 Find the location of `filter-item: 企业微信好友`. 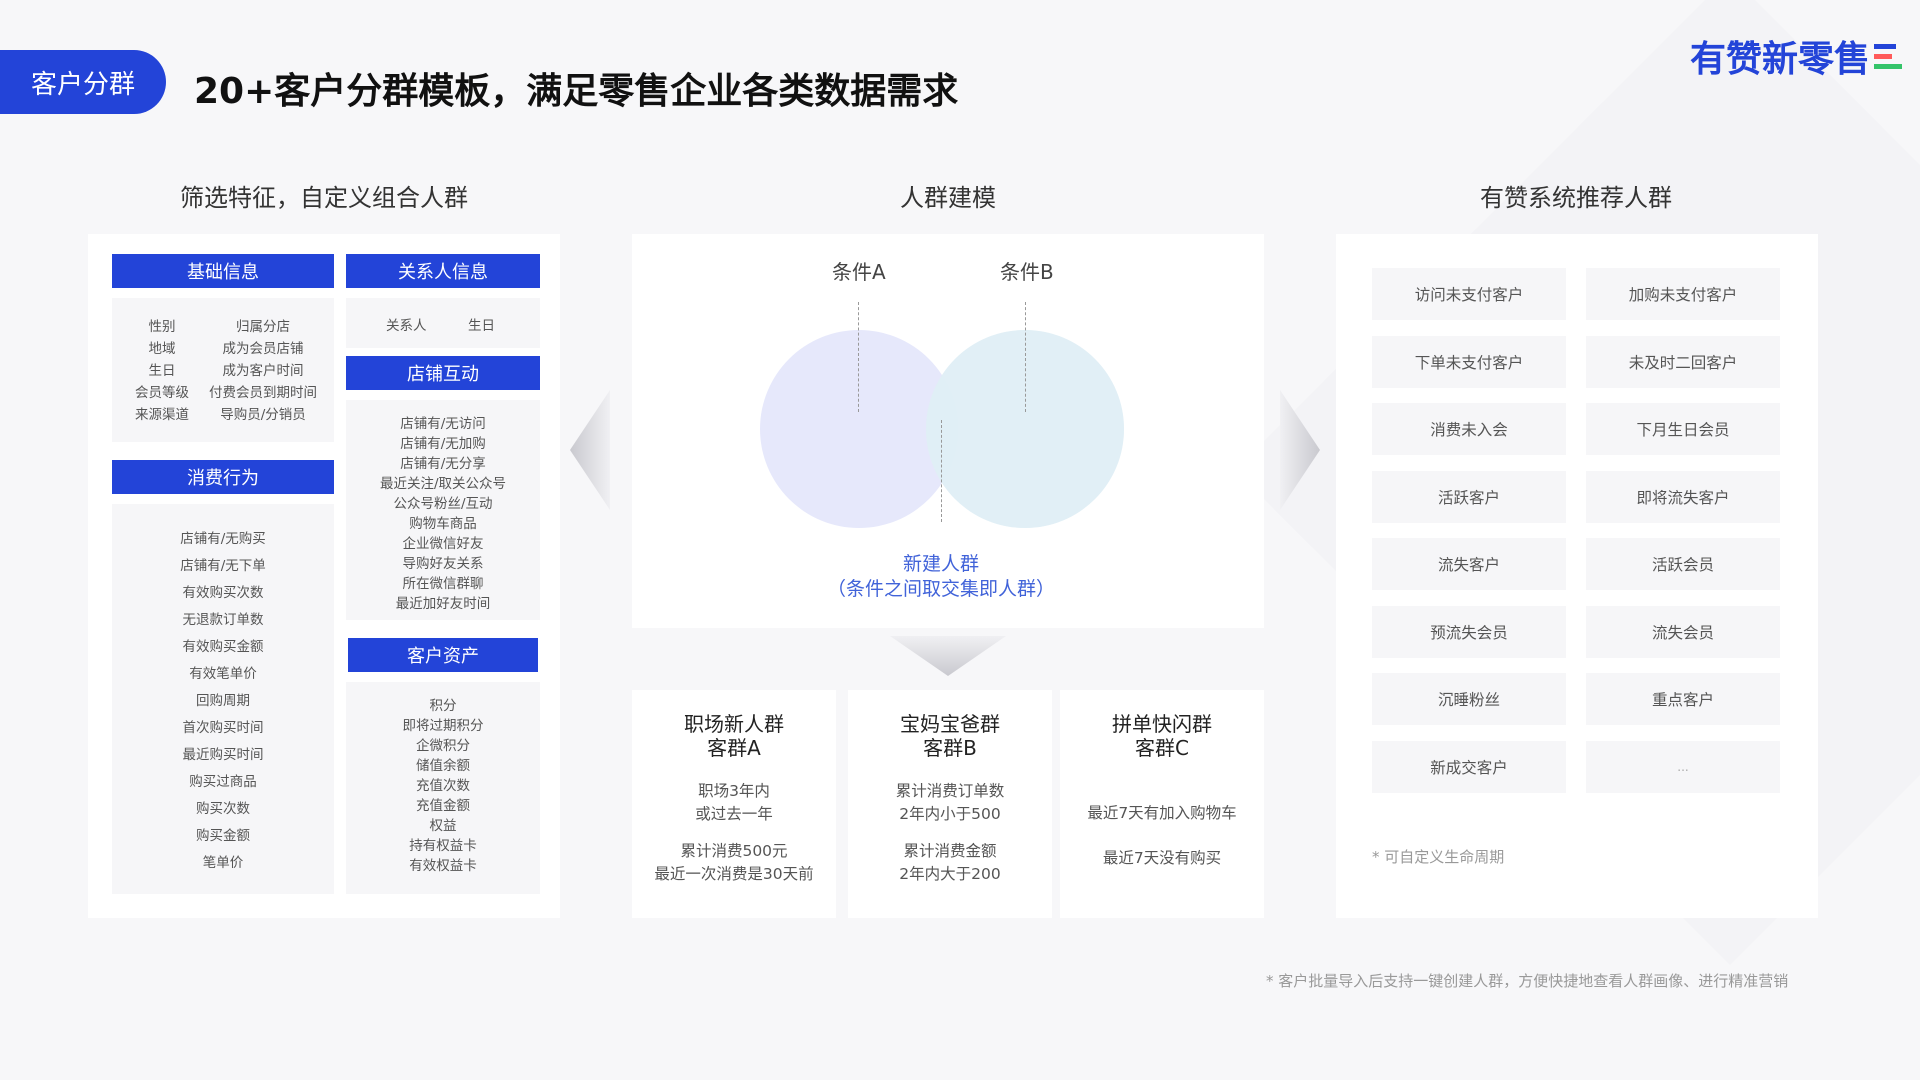

filter-item: 企业微信好友 is located at coordinates (443, 544).